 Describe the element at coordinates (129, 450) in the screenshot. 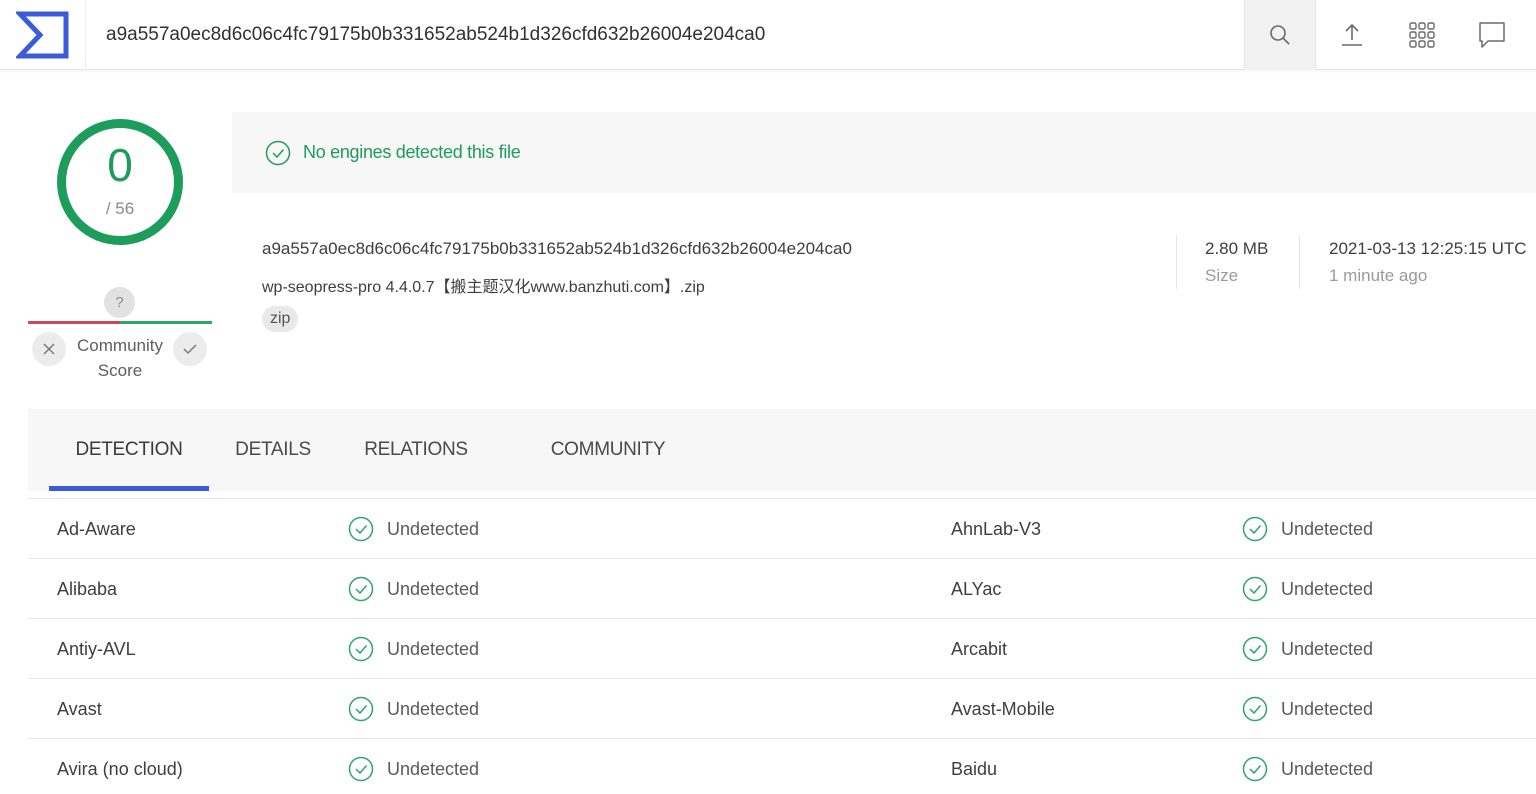

I see `tab-detection: DETECTION` at that location.